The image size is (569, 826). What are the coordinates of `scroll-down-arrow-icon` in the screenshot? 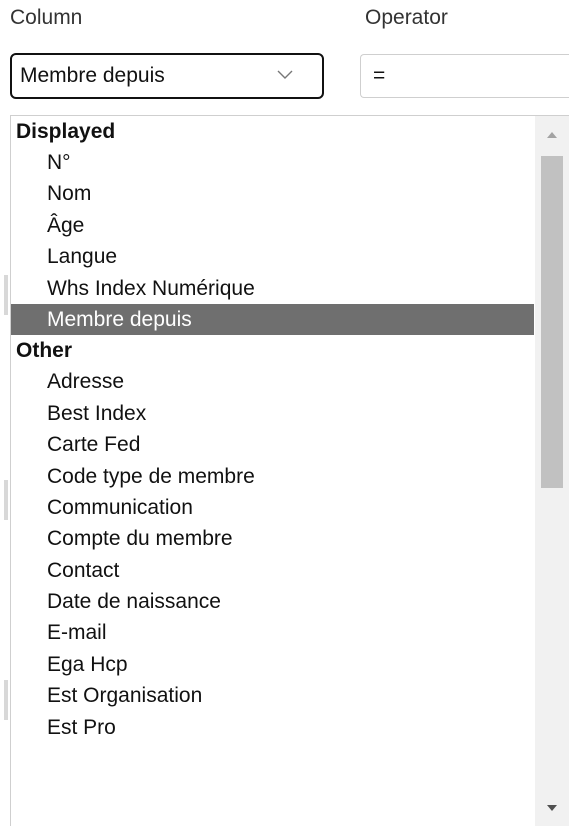 It's located at (552, 808).